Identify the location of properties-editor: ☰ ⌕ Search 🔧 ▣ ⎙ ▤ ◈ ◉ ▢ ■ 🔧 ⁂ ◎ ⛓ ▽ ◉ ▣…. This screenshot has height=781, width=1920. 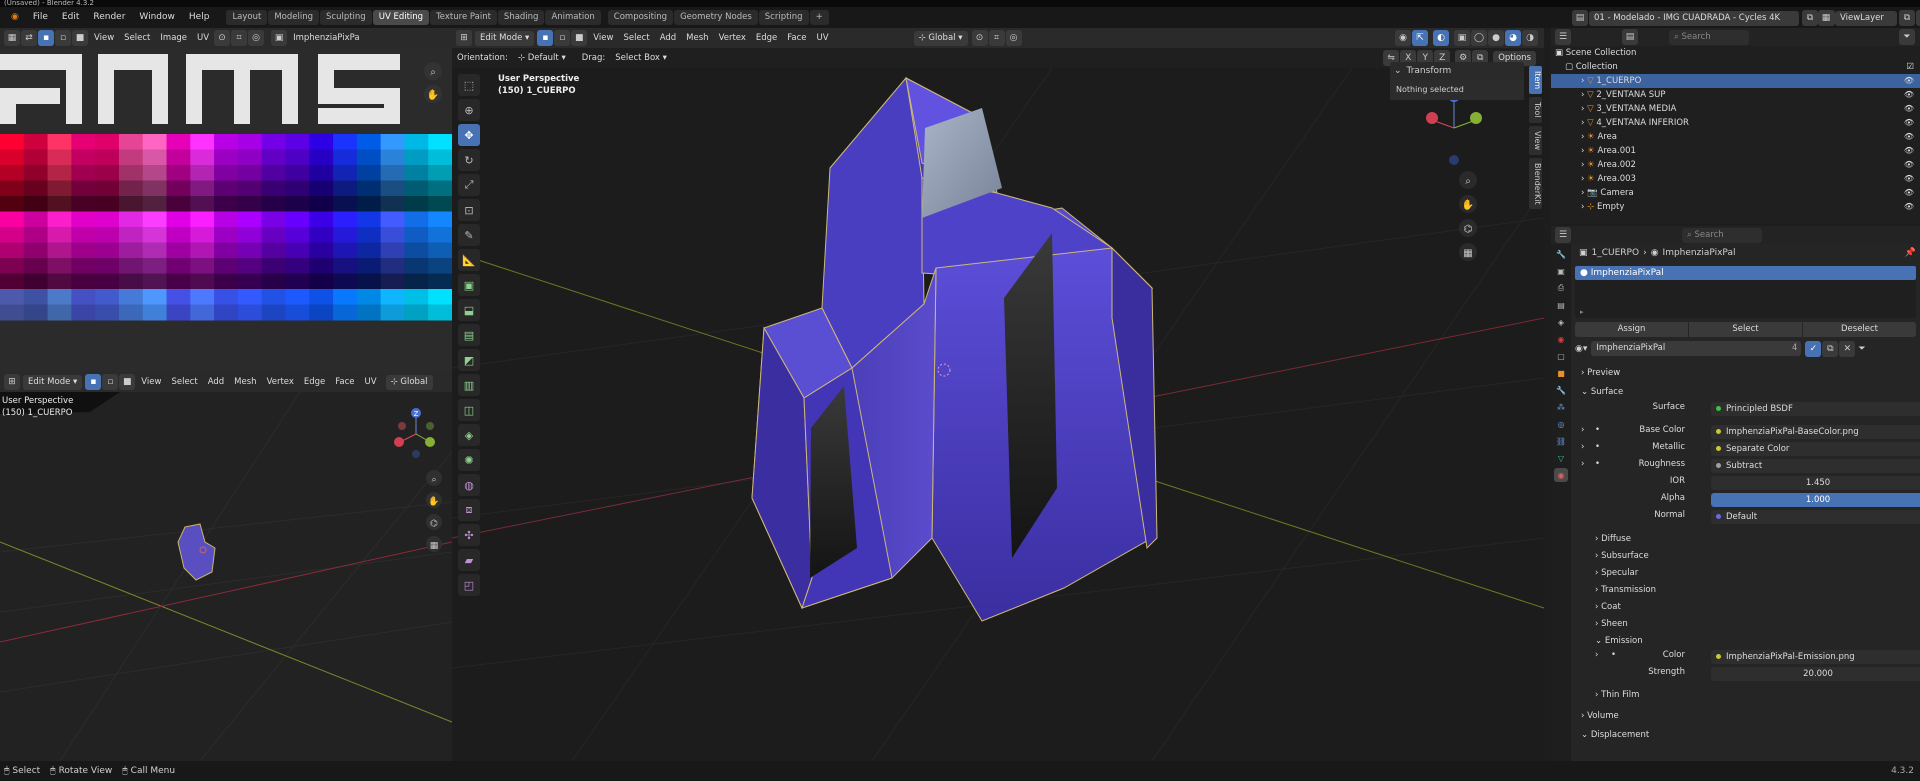
(1735, 493).